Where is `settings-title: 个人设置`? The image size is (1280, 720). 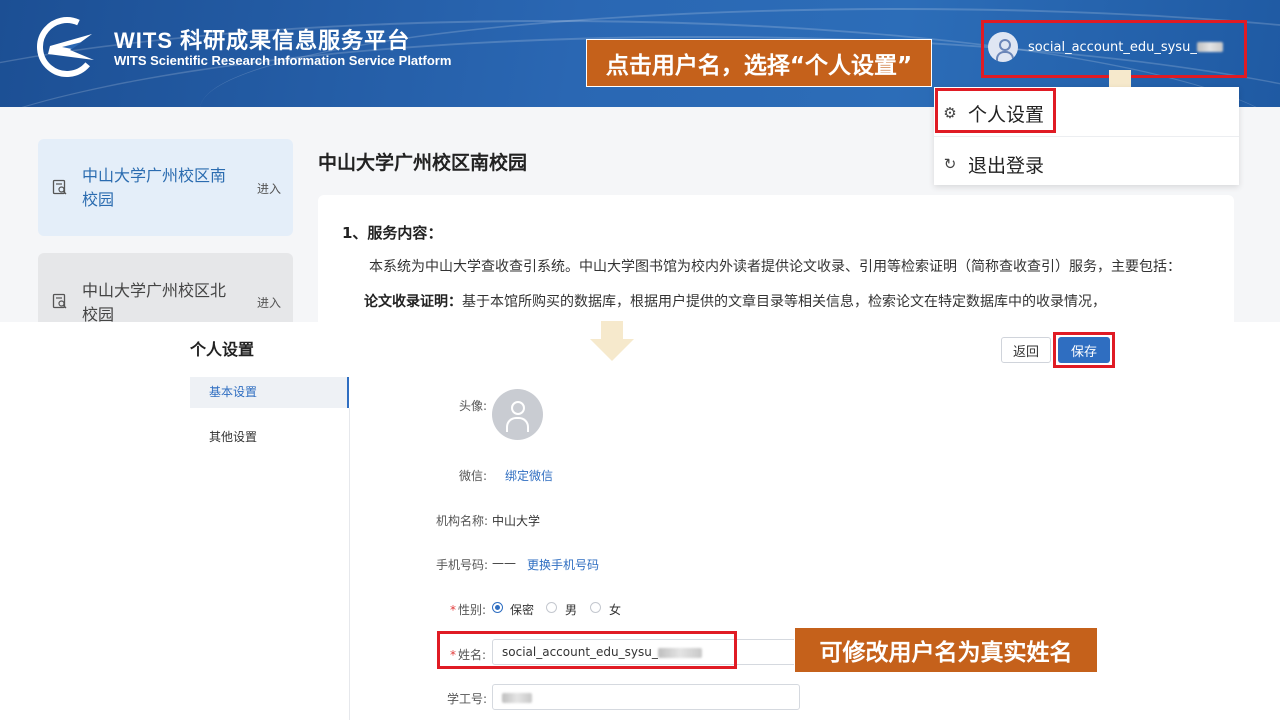 settings-title: 个人设置 is located at coordinates (222, 349).